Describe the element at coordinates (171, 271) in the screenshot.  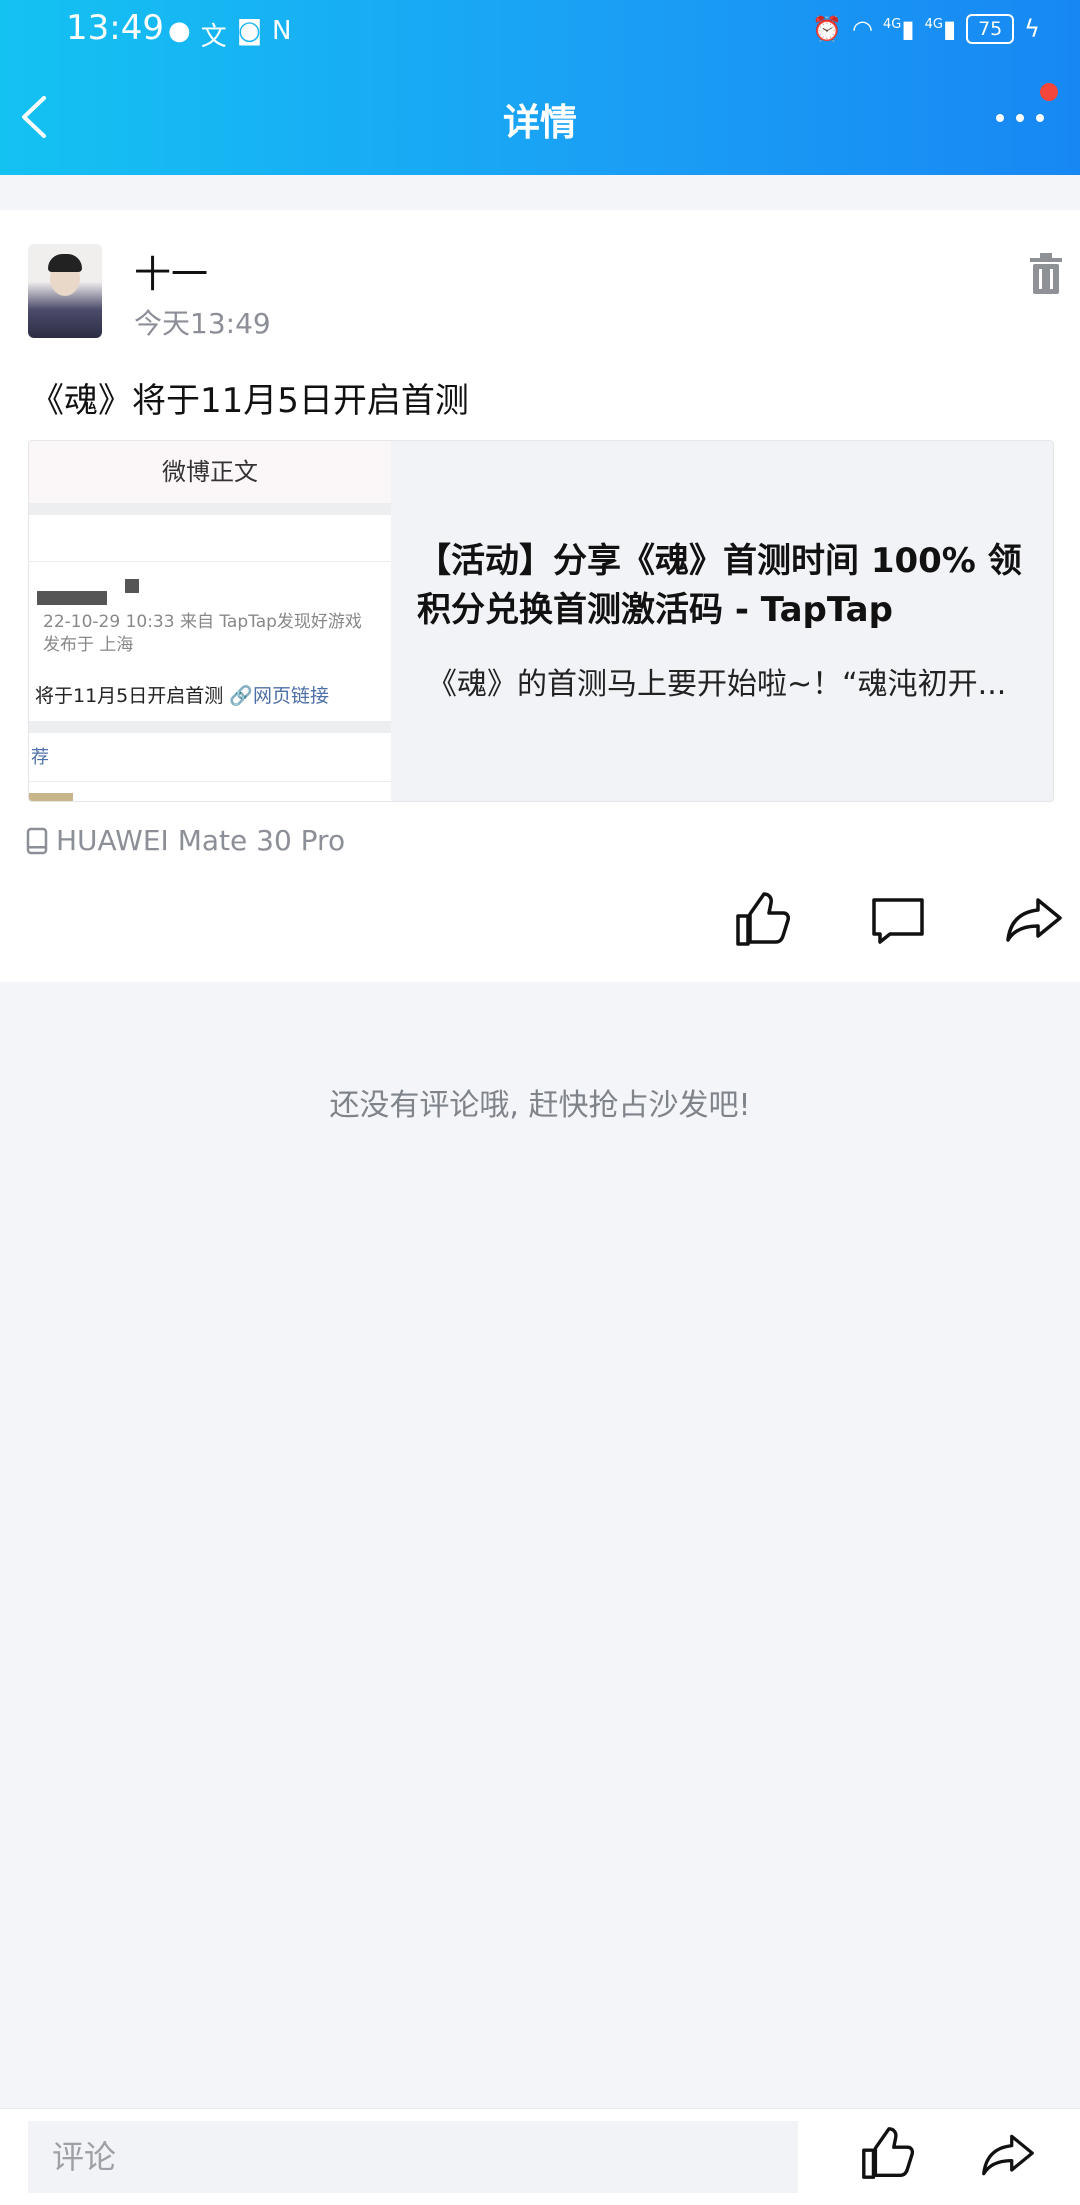
I see `username: 十一` at that location.